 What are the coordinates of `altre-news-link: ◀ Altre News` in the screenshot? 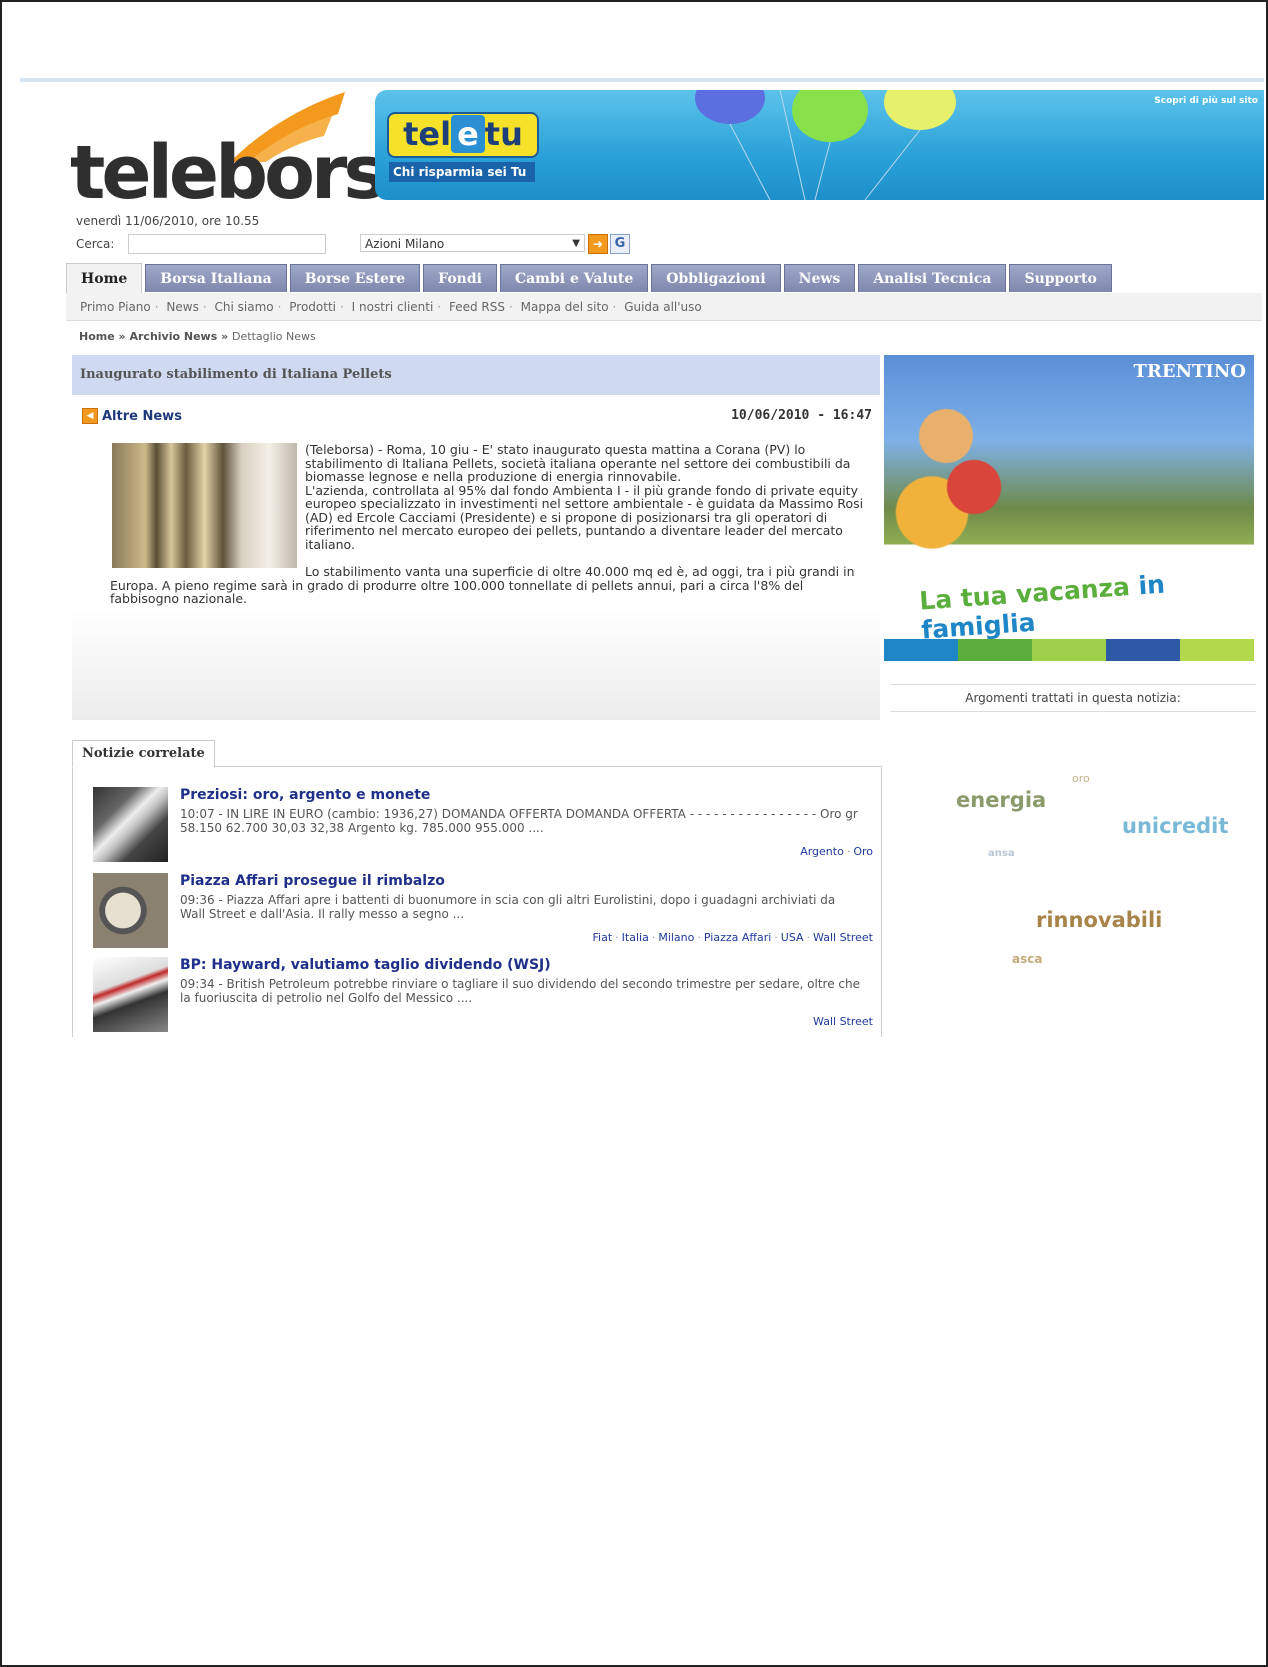 It's located at (132, 416).